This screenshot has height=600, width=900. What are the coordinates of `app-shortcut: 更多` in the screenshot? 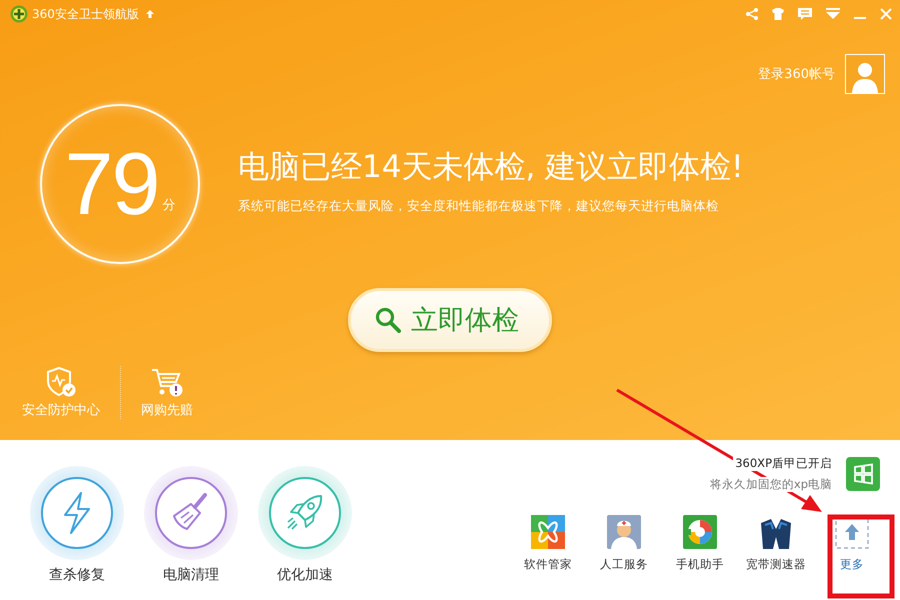 It's located at (852, 543).